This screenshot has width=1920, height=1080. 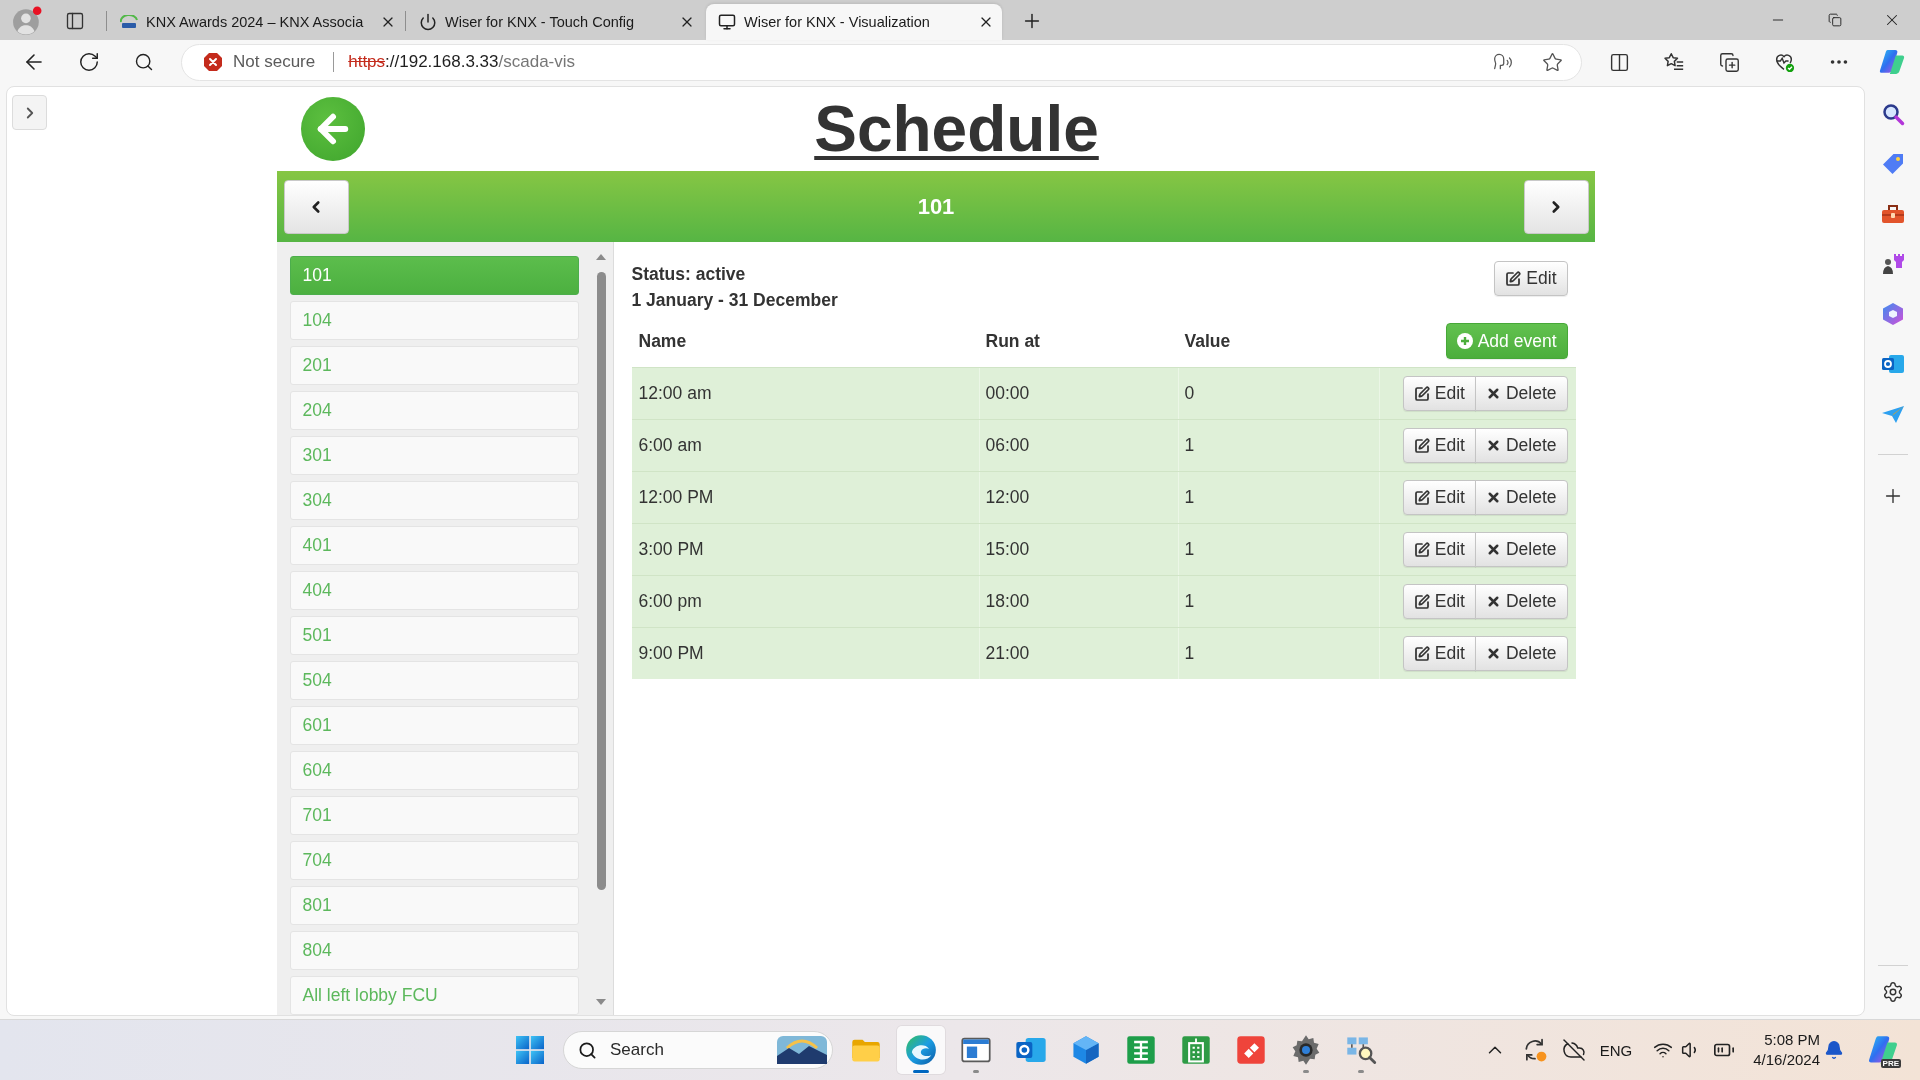 What do you see at coordinates (675, 393) in the screenshot?
I see `event-name-cell-text: 12:00 am` at bounding box center [675, 393].